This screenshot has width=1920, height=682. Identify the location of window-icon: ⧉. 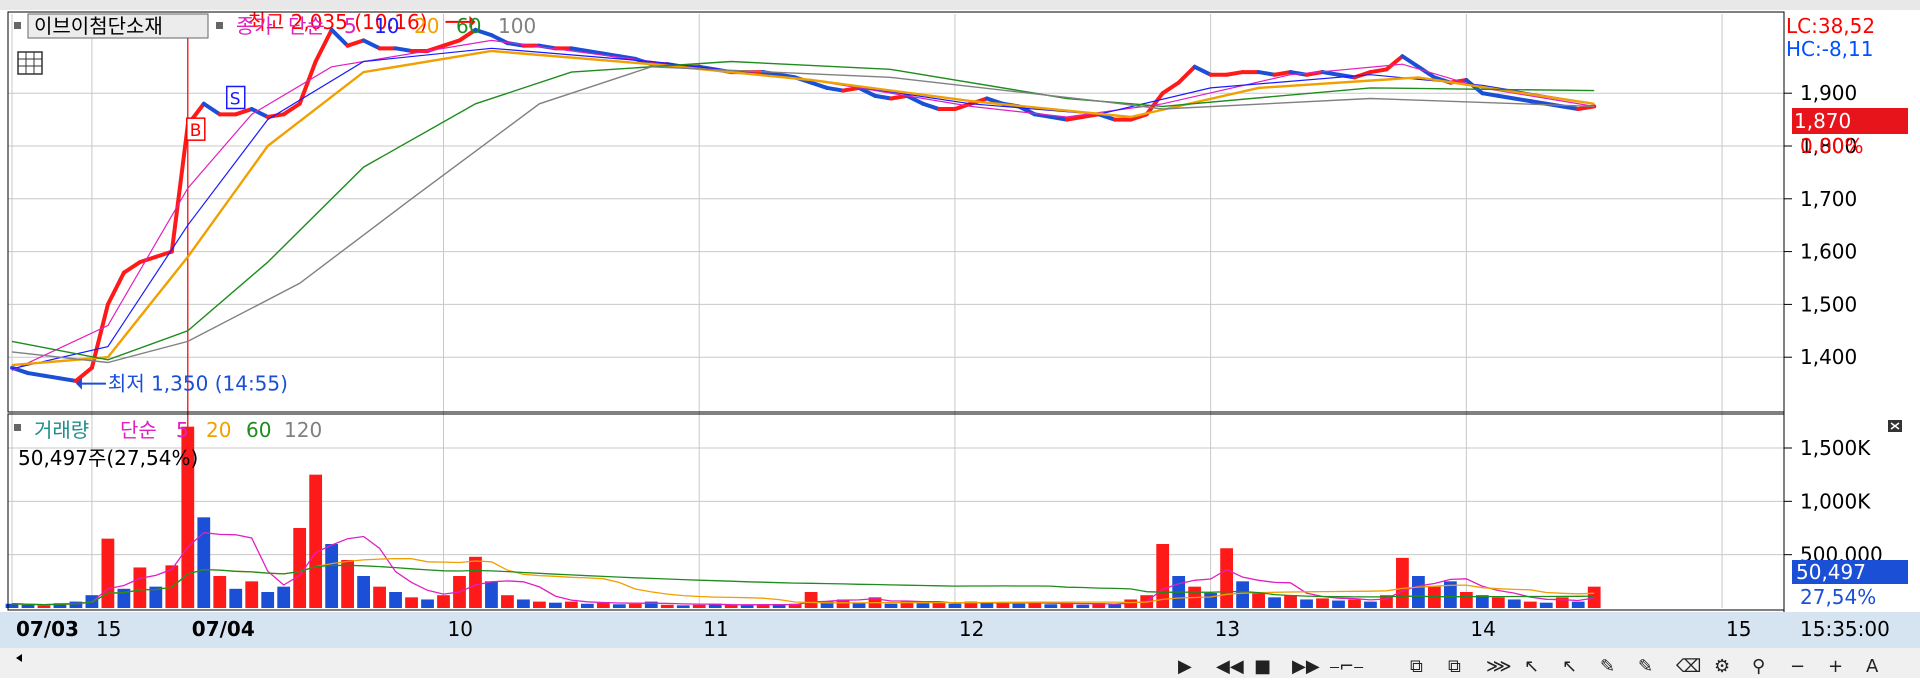
(1416, 666).